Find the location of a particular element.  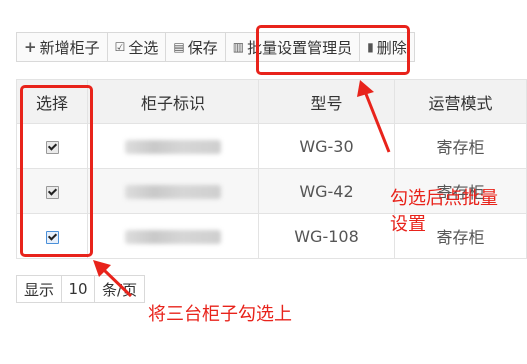

select-note: 将三台柜子勾选上 is located at coordinates (220, 314).